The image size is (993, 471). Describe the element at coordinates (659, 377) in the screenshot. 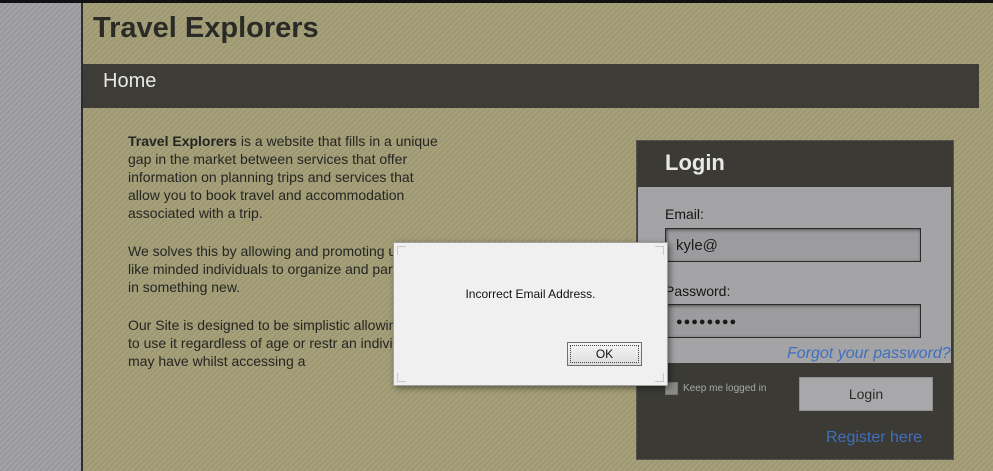

I see `dialog-corner-br` at that location.